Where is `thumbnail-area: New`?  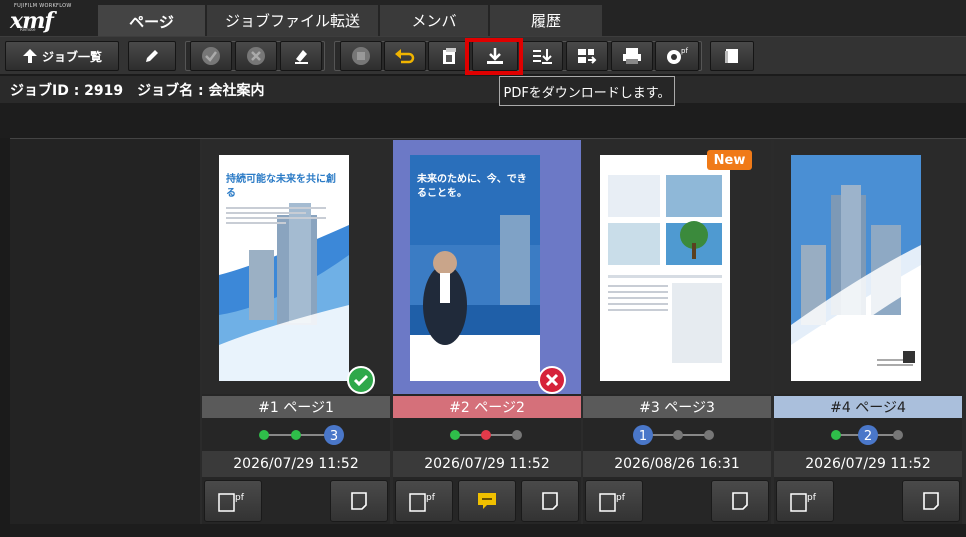
thumbnail-area: New is located at coordinates (677, 267).